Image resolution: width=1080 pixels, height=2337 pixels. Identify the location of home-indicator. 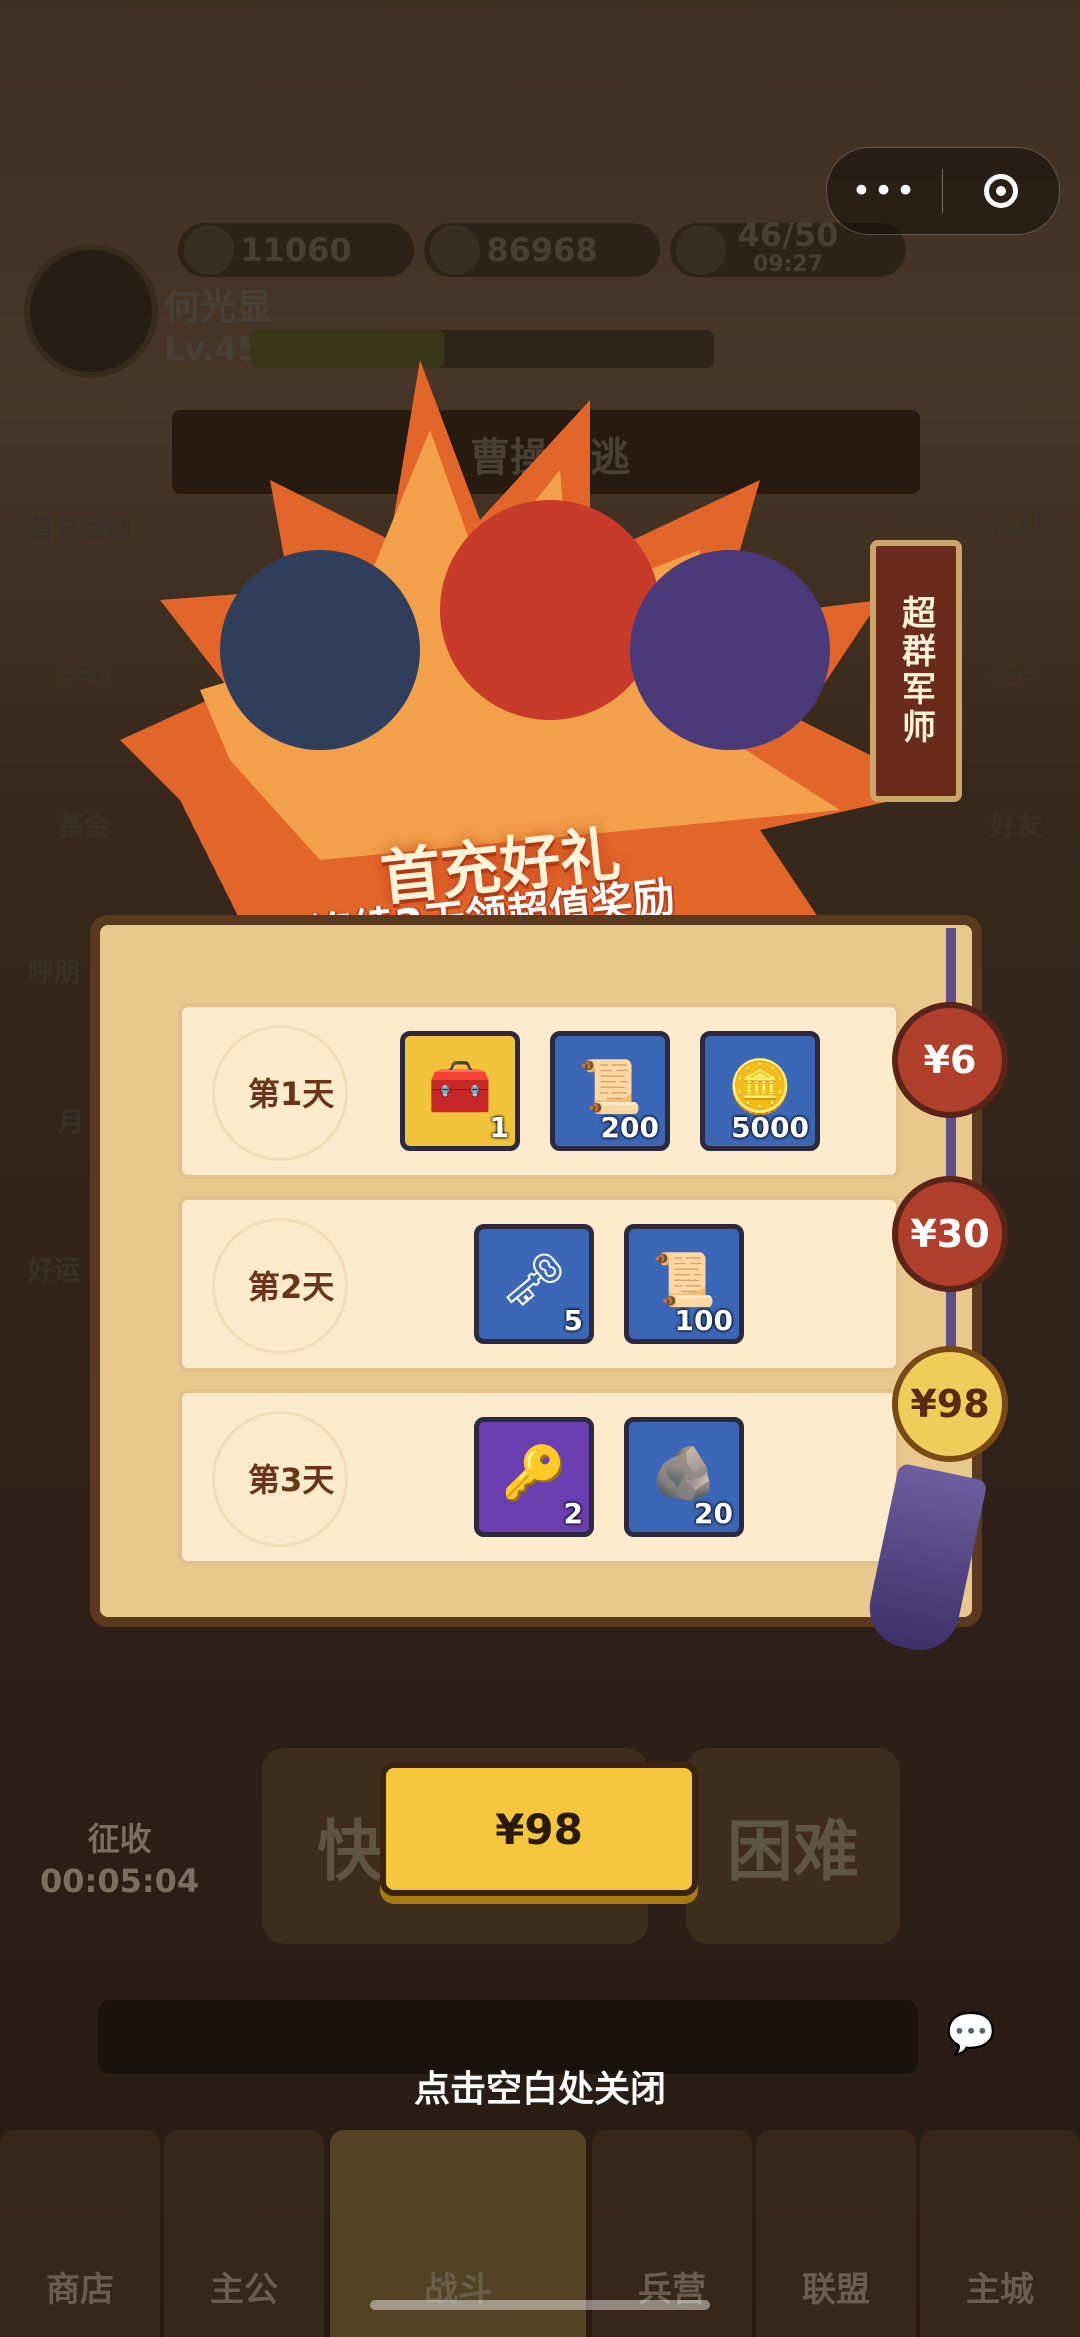
(540, 2305).